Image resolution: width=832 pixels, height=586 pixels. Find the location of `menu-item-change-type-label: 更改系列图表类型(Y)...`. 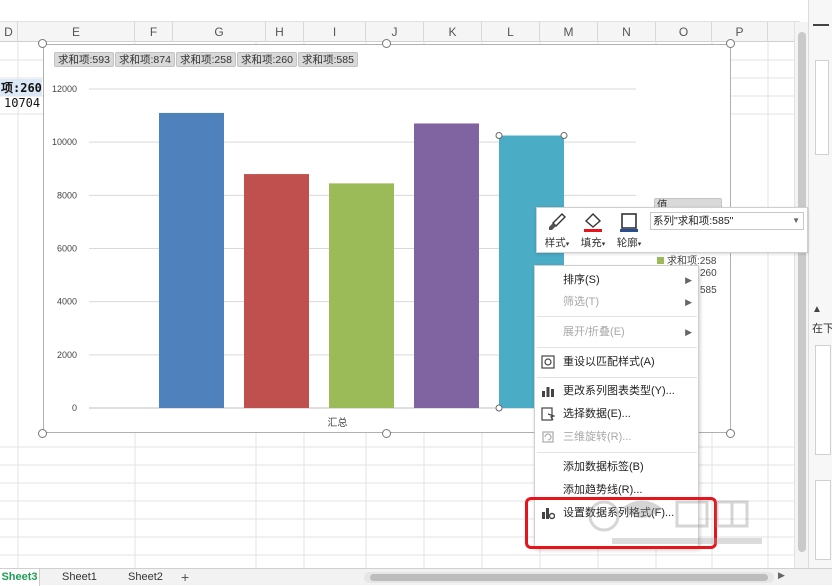

menu-item-change-type-label: 更改系列图表类型(Y)... is located at coordinates (619, 391).